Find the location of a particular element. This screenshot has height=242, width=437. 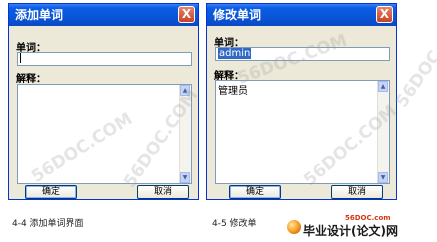

logo-name-text: 毕业设计(论文)网 is located at coordinates (350, 231).